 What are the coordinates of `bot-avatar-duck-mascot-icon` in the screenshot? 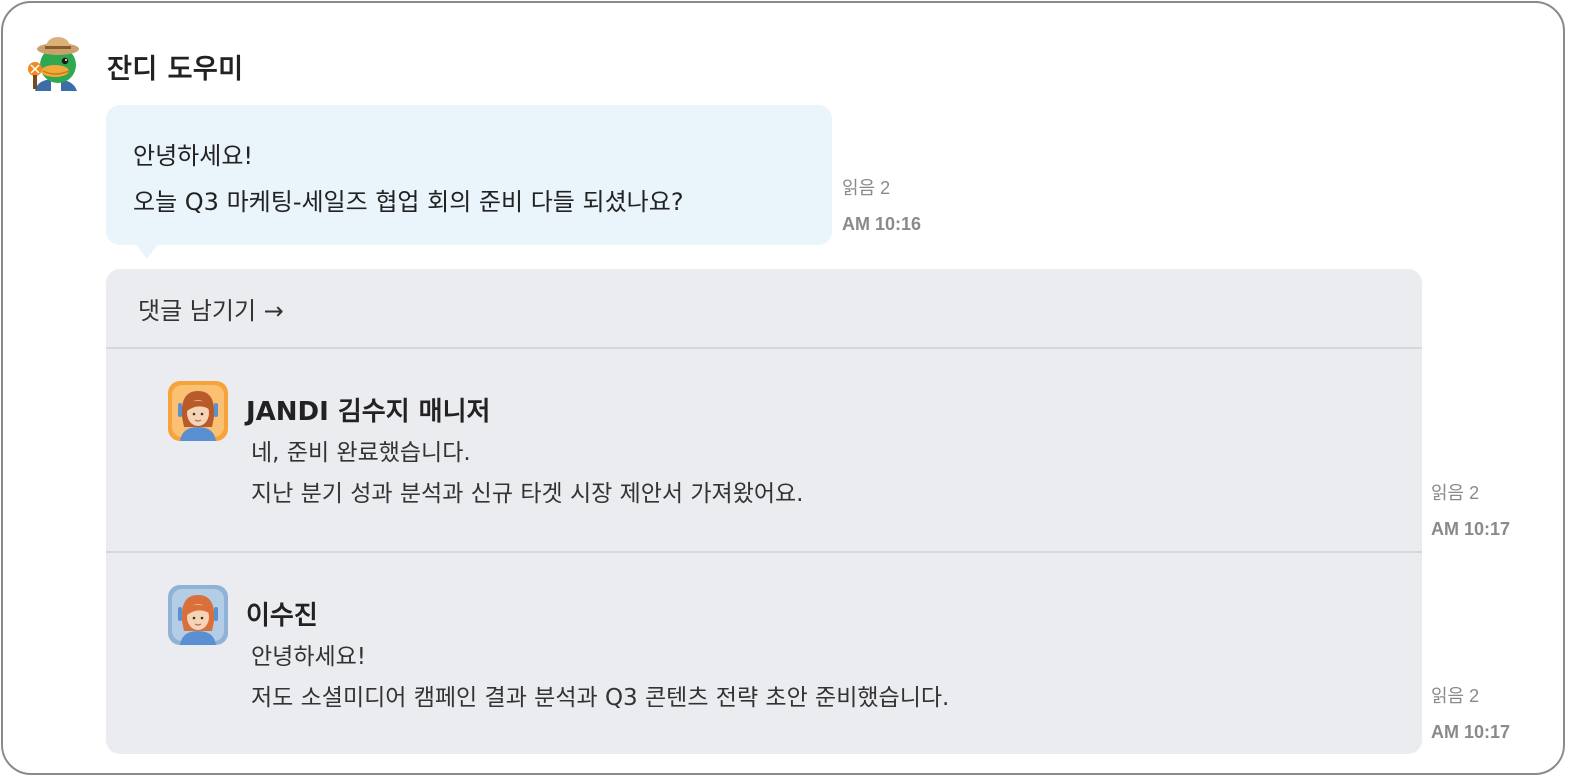 It's located at (56, 66).